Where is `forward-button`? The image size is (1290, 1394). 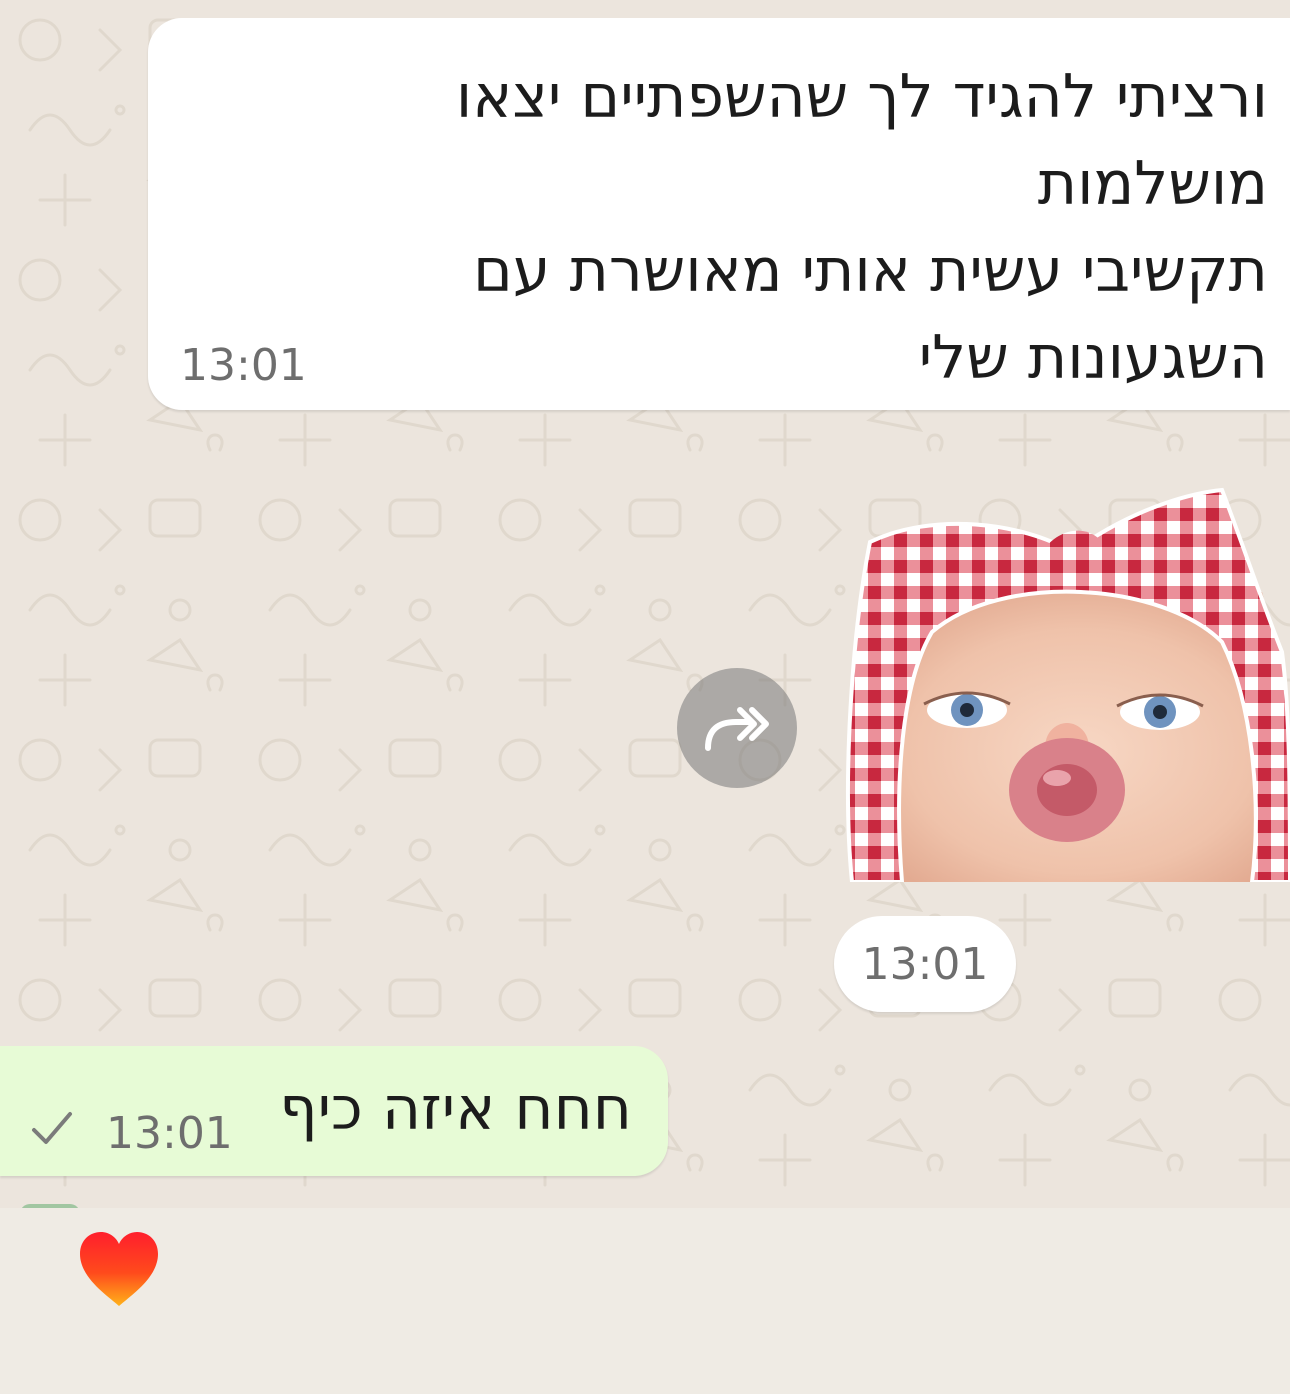 forward-button is located at coordinates (737, 728).